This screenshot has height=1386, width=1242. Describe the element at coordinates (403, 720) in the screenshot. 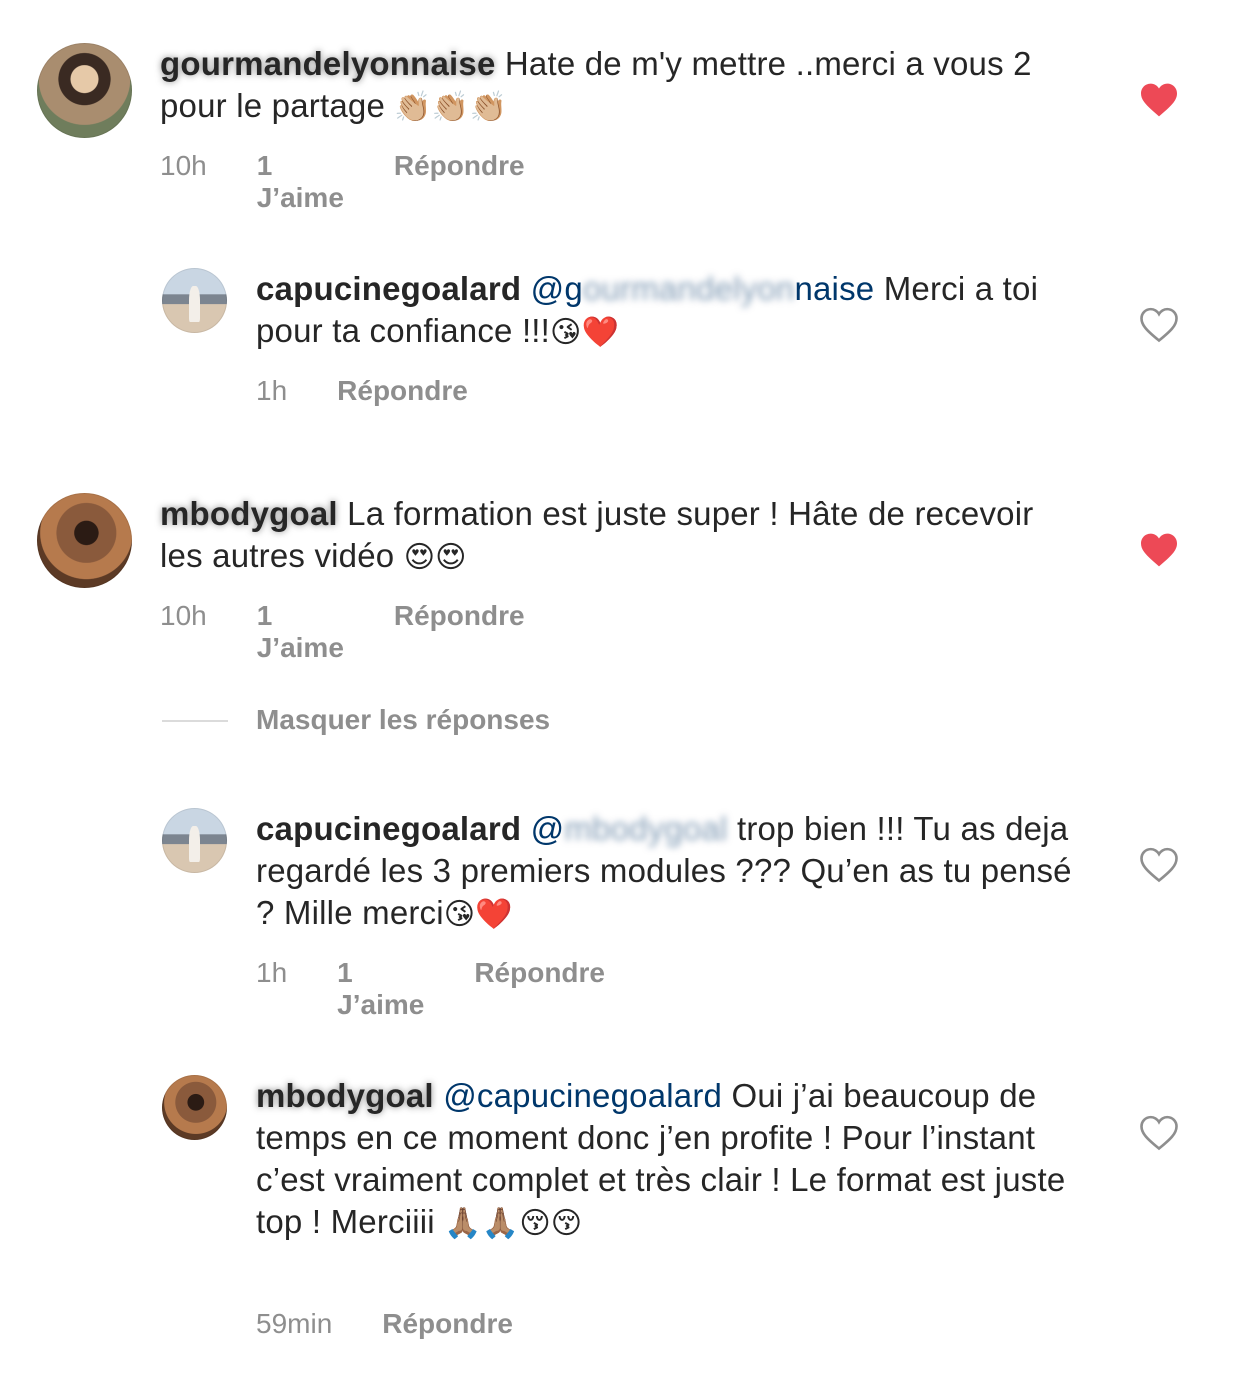

I see `hide-replies-button: Masquer les réponses` at that location.